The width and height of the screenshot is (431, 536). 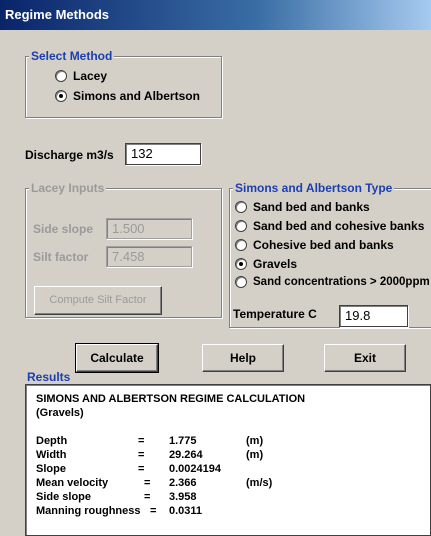 I want to click on method-option-simons-albertson: Simons and Albertson, so click(x=127, y=96).